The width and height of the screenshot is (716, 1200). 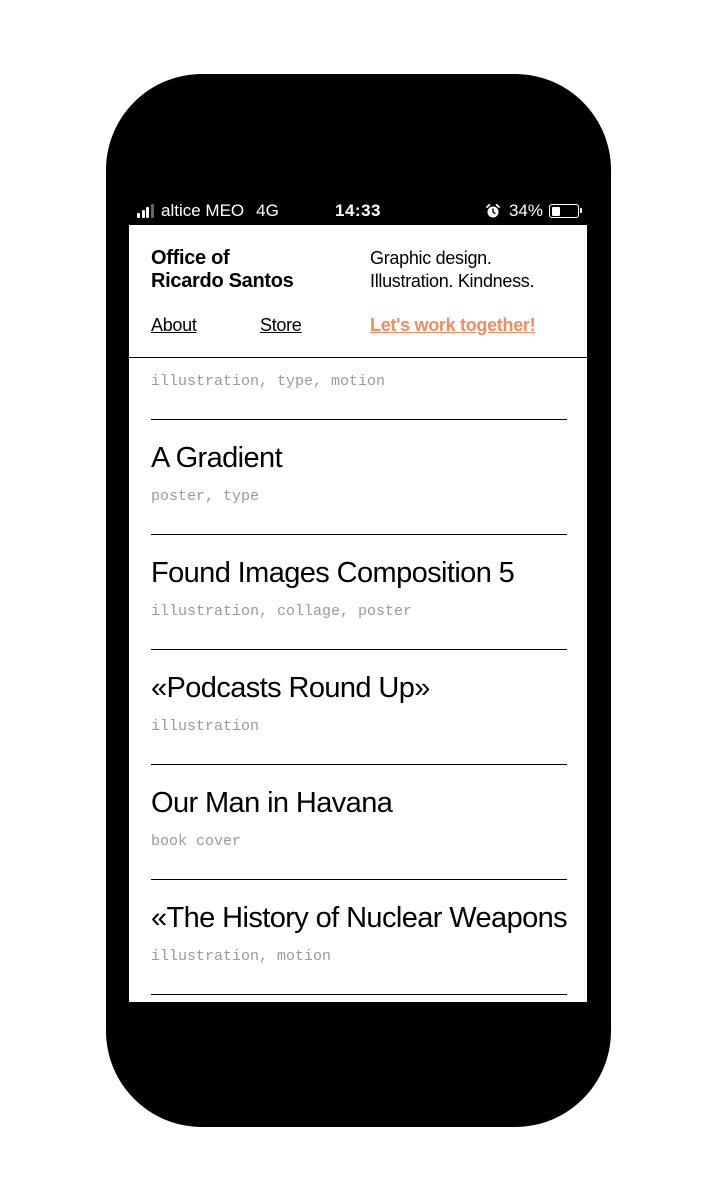 What do you see at coordinates (174, 325) in the screenshot?
I see `nav-about-link: About` at bounding box center [174, 325].